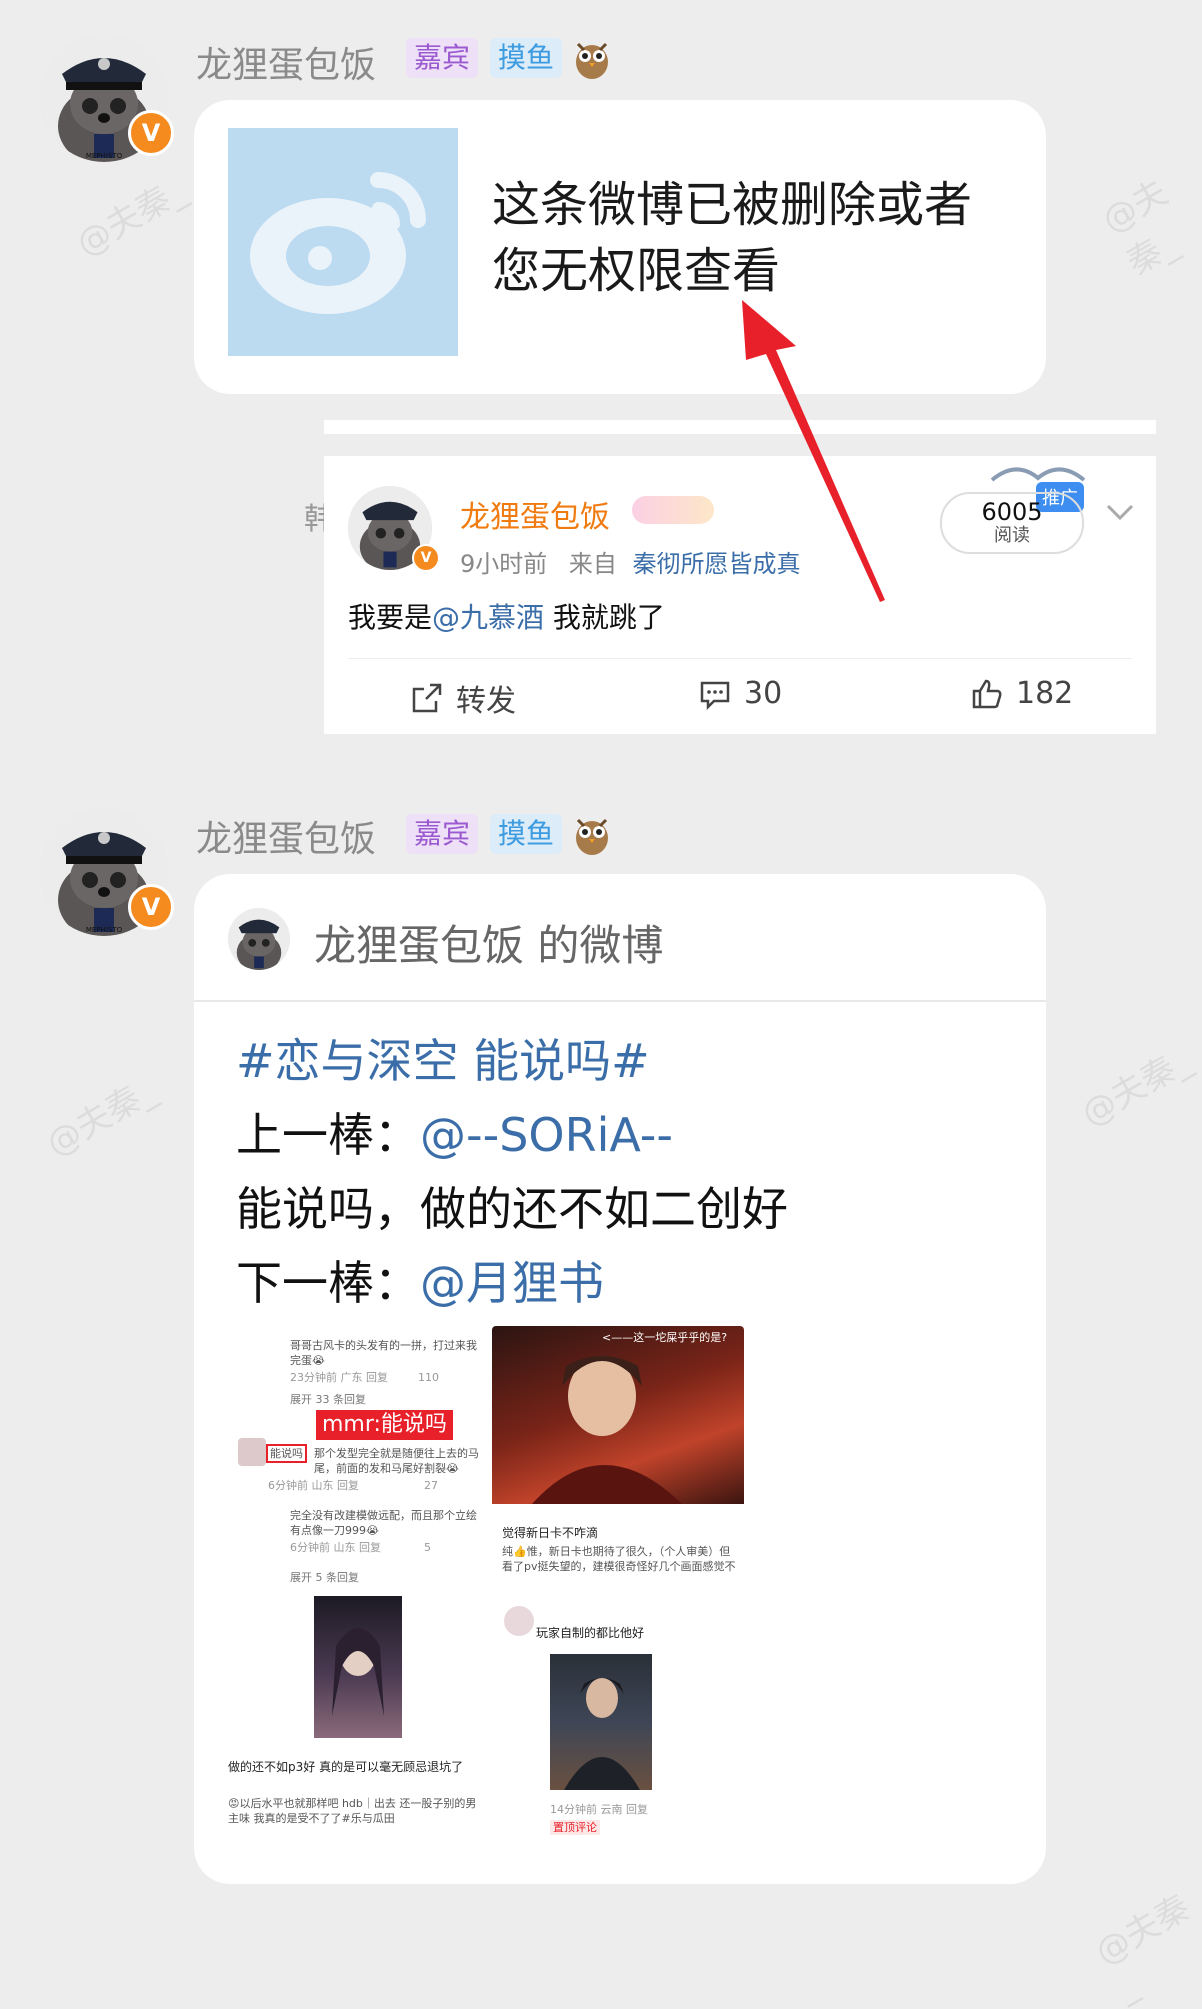 The image size is (1202, 2009). Describe the element at coordinates (732, 205) in the screenshot. I see `deleted-notice-line1: 这条微博已被删除或者` at that location.